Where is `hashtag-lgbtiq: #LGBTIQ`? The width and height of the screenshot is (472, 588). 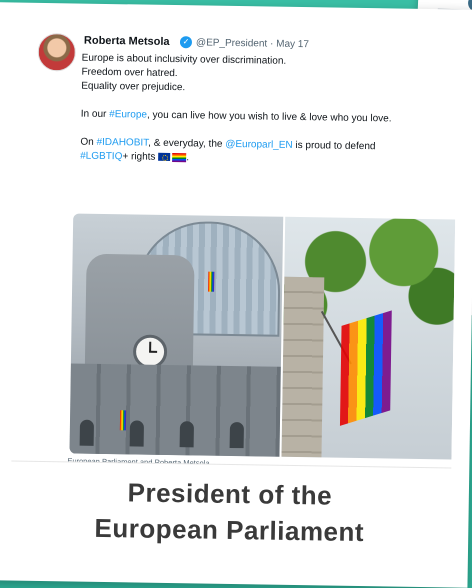 hashtag-lgbtiq: #LGBTIQ is located at coordinates (101, 157).